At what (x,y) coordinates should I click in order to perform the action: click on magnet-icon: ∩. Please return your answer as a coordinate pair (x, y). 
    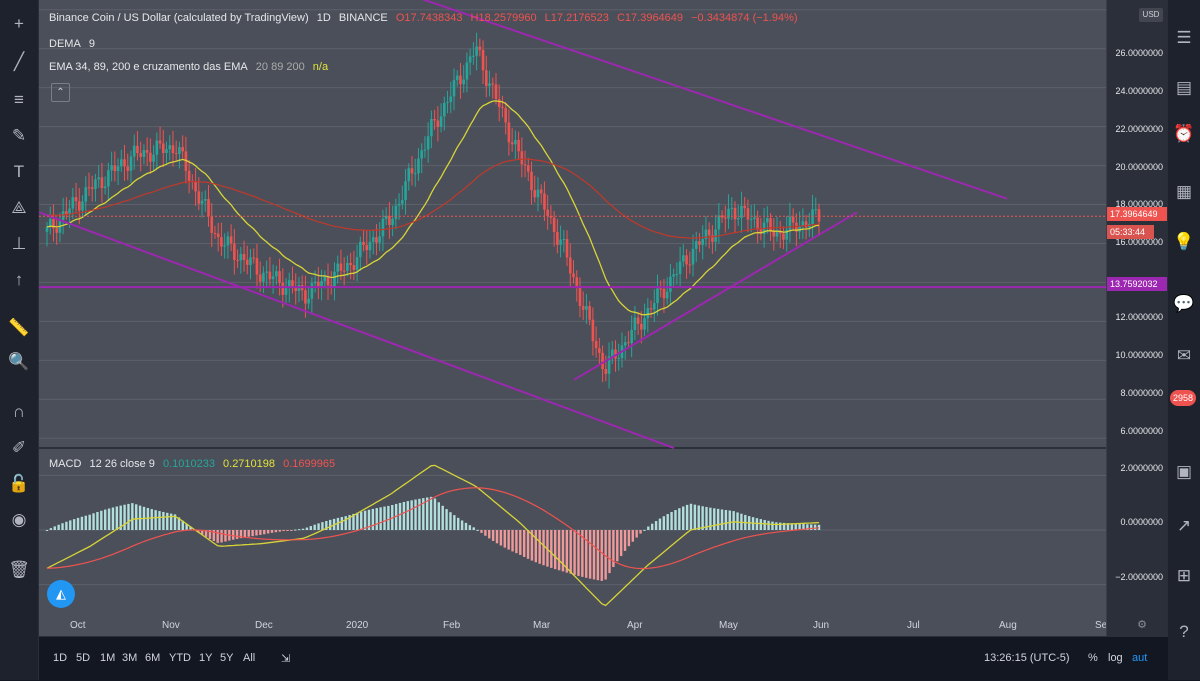
    Looking at the image, I should click on (19, 412).